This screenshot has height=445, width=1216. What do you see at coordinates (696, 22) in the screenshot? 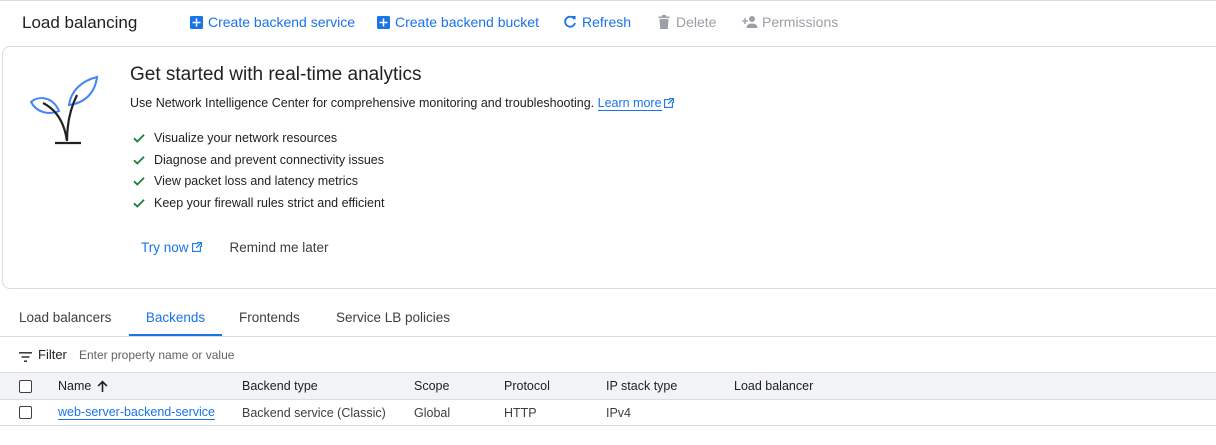
I see `delete-label: Delete` at bounding box center [696, 22].